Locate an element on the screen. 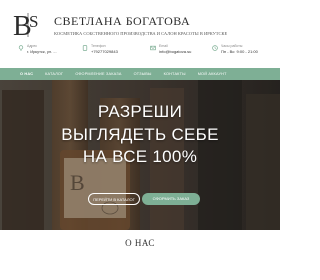  hero-title-line-3: НА ВСЕ 100% is located at coordinates (140, 156).